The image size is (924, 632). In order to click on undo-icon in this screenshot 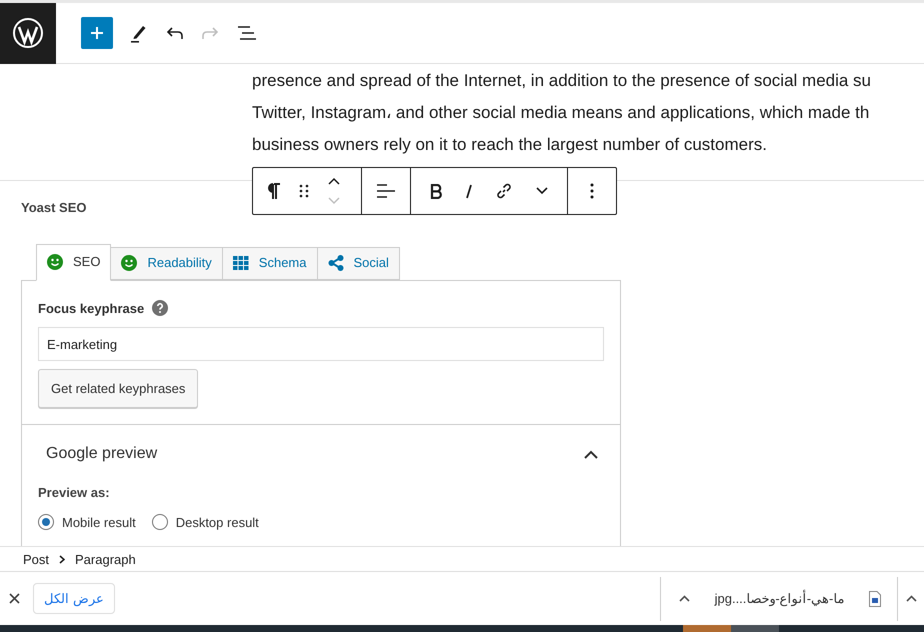, I will do `click(175, 33)`.